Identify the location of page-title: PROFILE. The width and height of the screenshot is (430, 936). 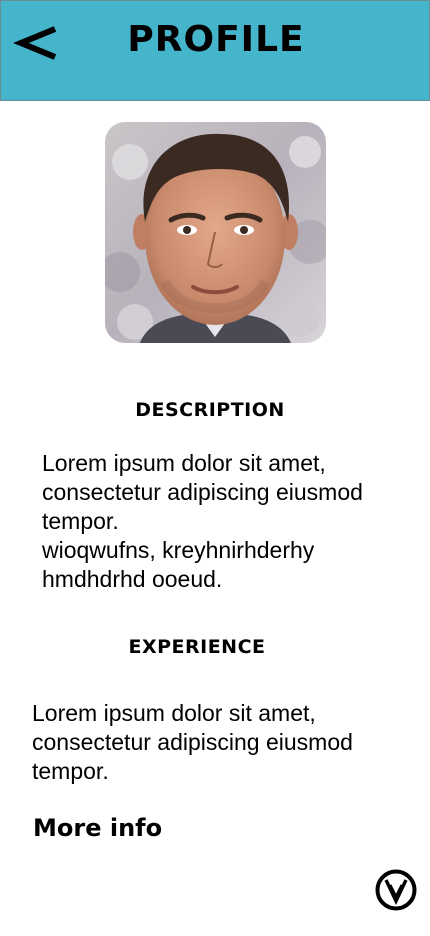
(216, 39).